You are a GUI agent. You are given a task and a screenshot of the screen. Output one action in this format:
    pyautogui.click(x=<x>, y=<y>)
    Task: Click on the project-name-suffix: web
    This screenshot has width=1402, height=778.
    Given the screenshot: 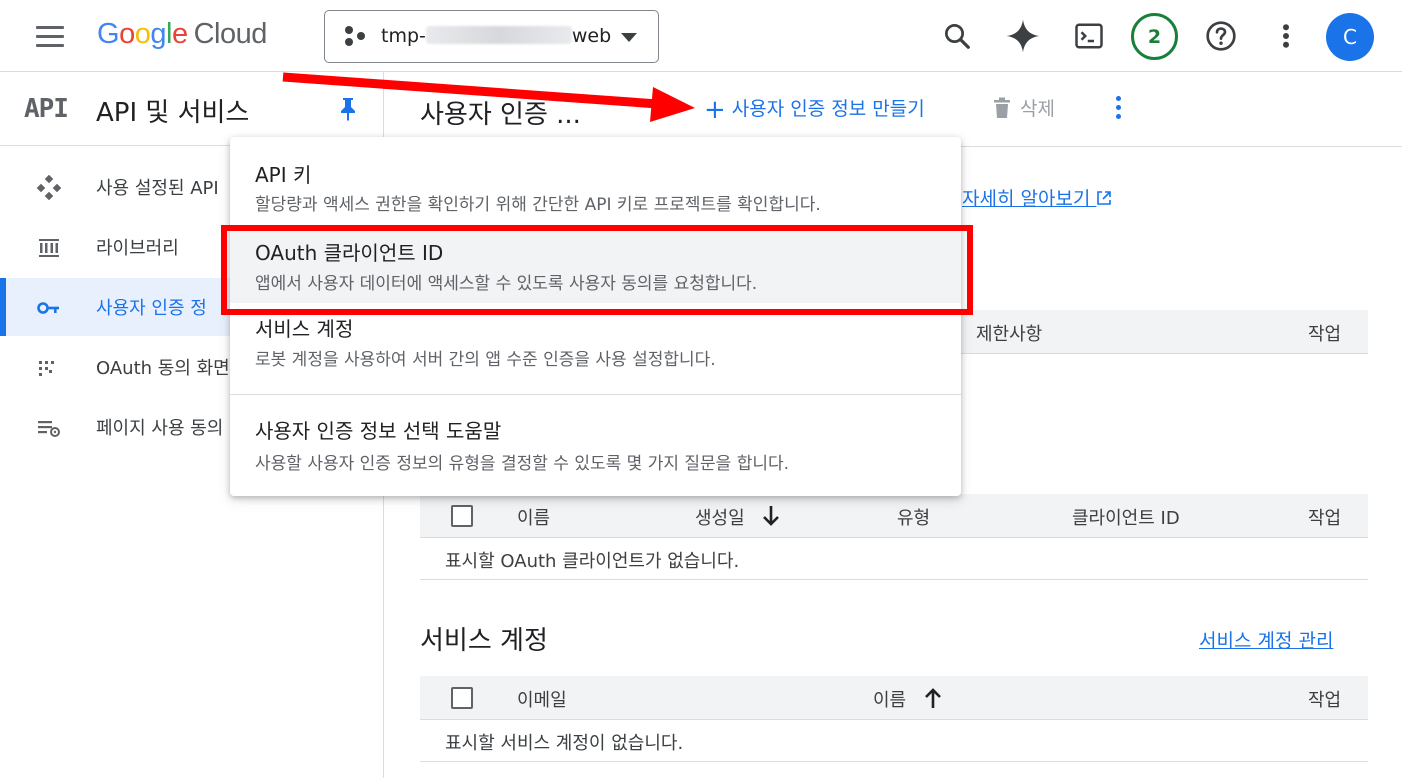 What is the action you would take?
    pyautogui.click(x=591, y=36)
    